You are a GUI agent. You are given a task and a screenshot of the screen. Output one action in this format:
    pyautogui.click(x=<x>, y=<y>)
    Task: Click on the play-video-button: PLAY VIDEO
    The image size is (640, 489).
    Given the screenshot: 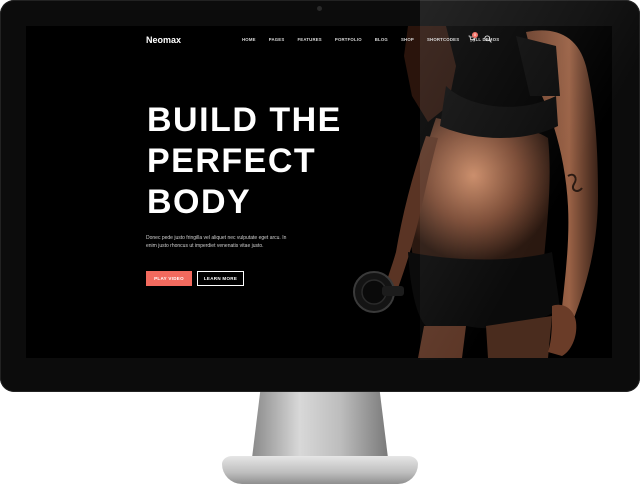 What is the action you would take?
    pyautogui.click(x=169, y=278)
    